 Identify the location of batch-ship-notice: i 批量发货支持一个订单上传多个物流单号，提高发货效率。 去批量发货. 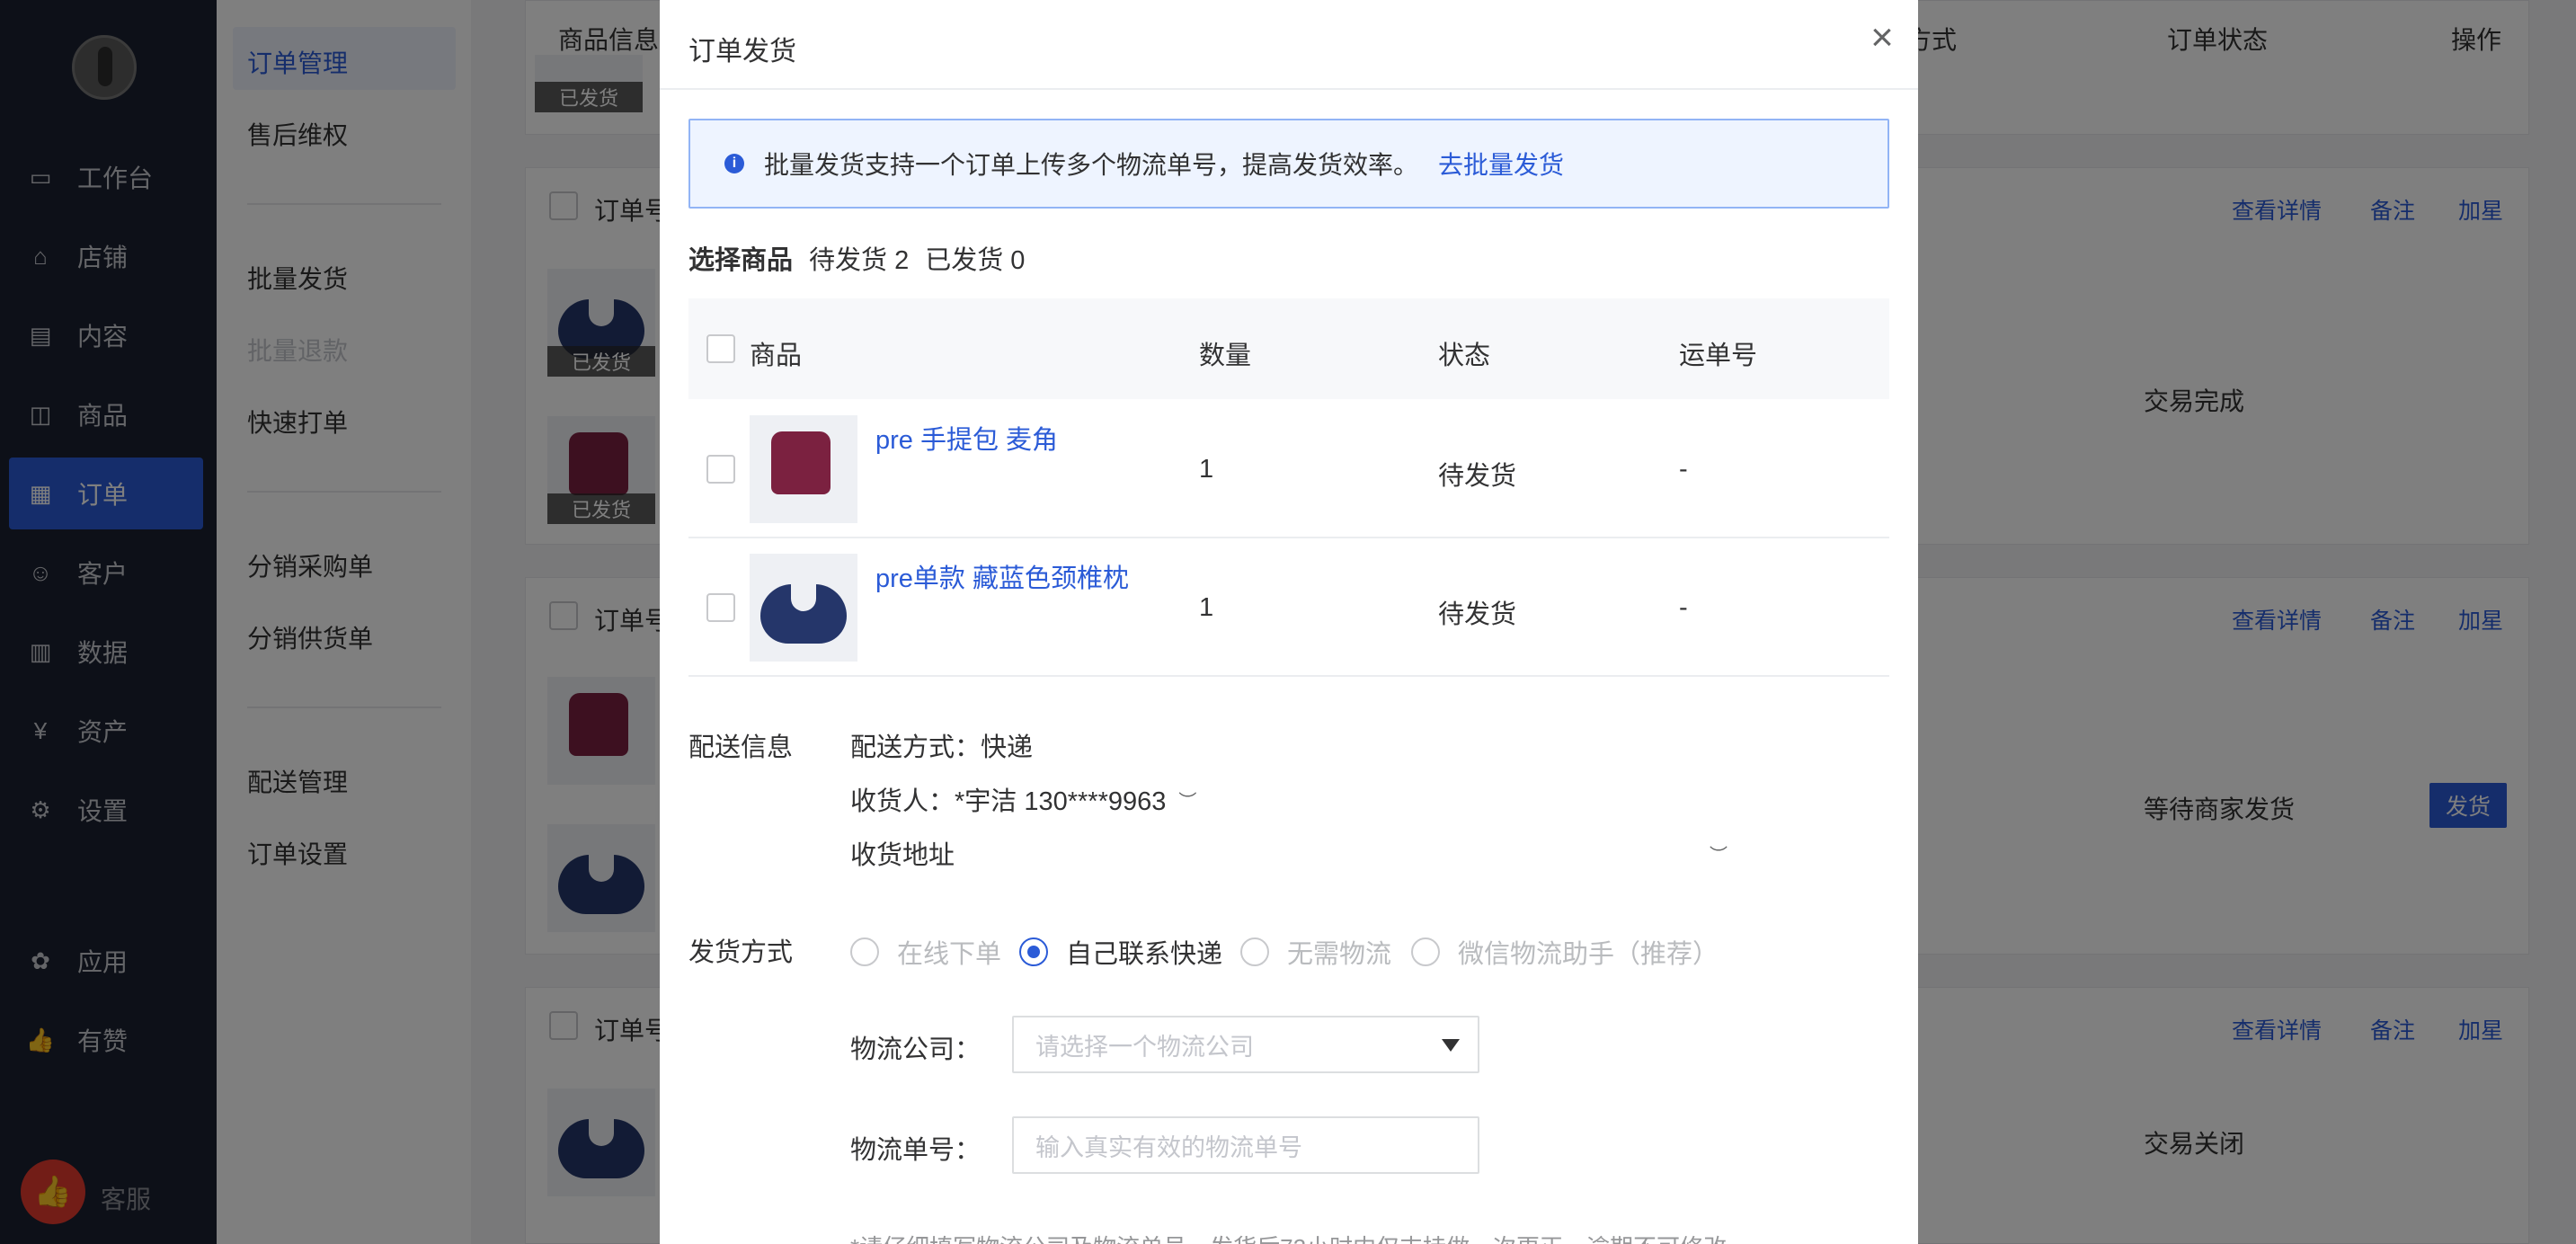
(1288, 164).